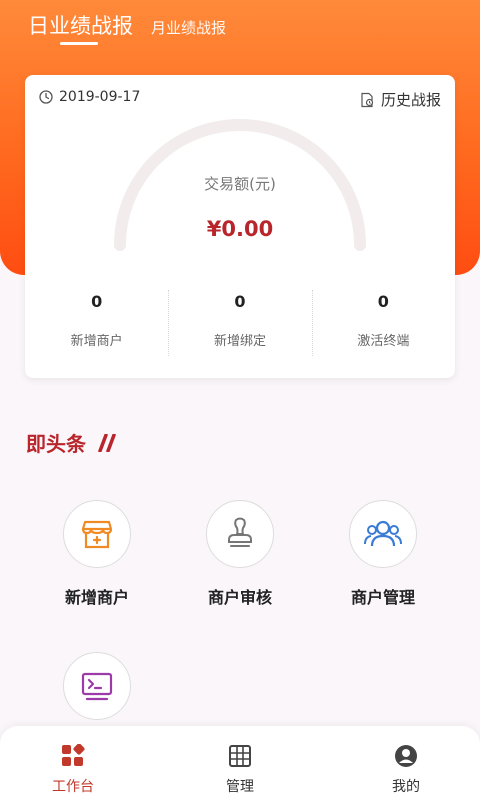 Image resolution: width=480 pixels, height=800 pixels. I want to click on history-label: 历史战报, so click(410, 100).